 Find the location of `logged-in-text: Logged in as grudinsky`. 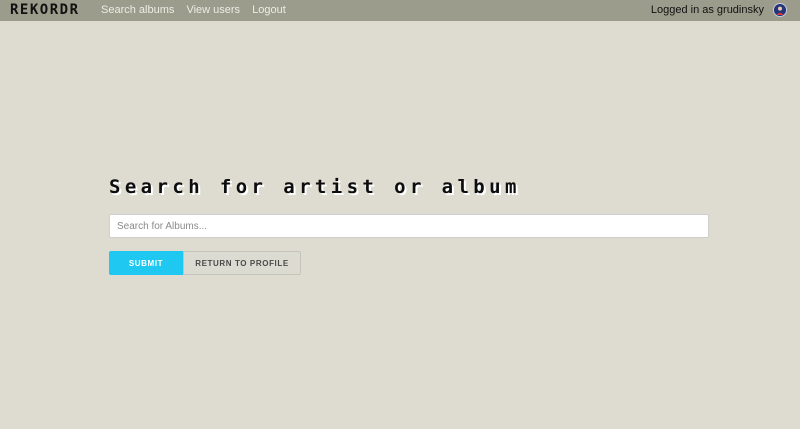

logged-in-text: Logged in as grudinsky is located at coordinates (707, 10).